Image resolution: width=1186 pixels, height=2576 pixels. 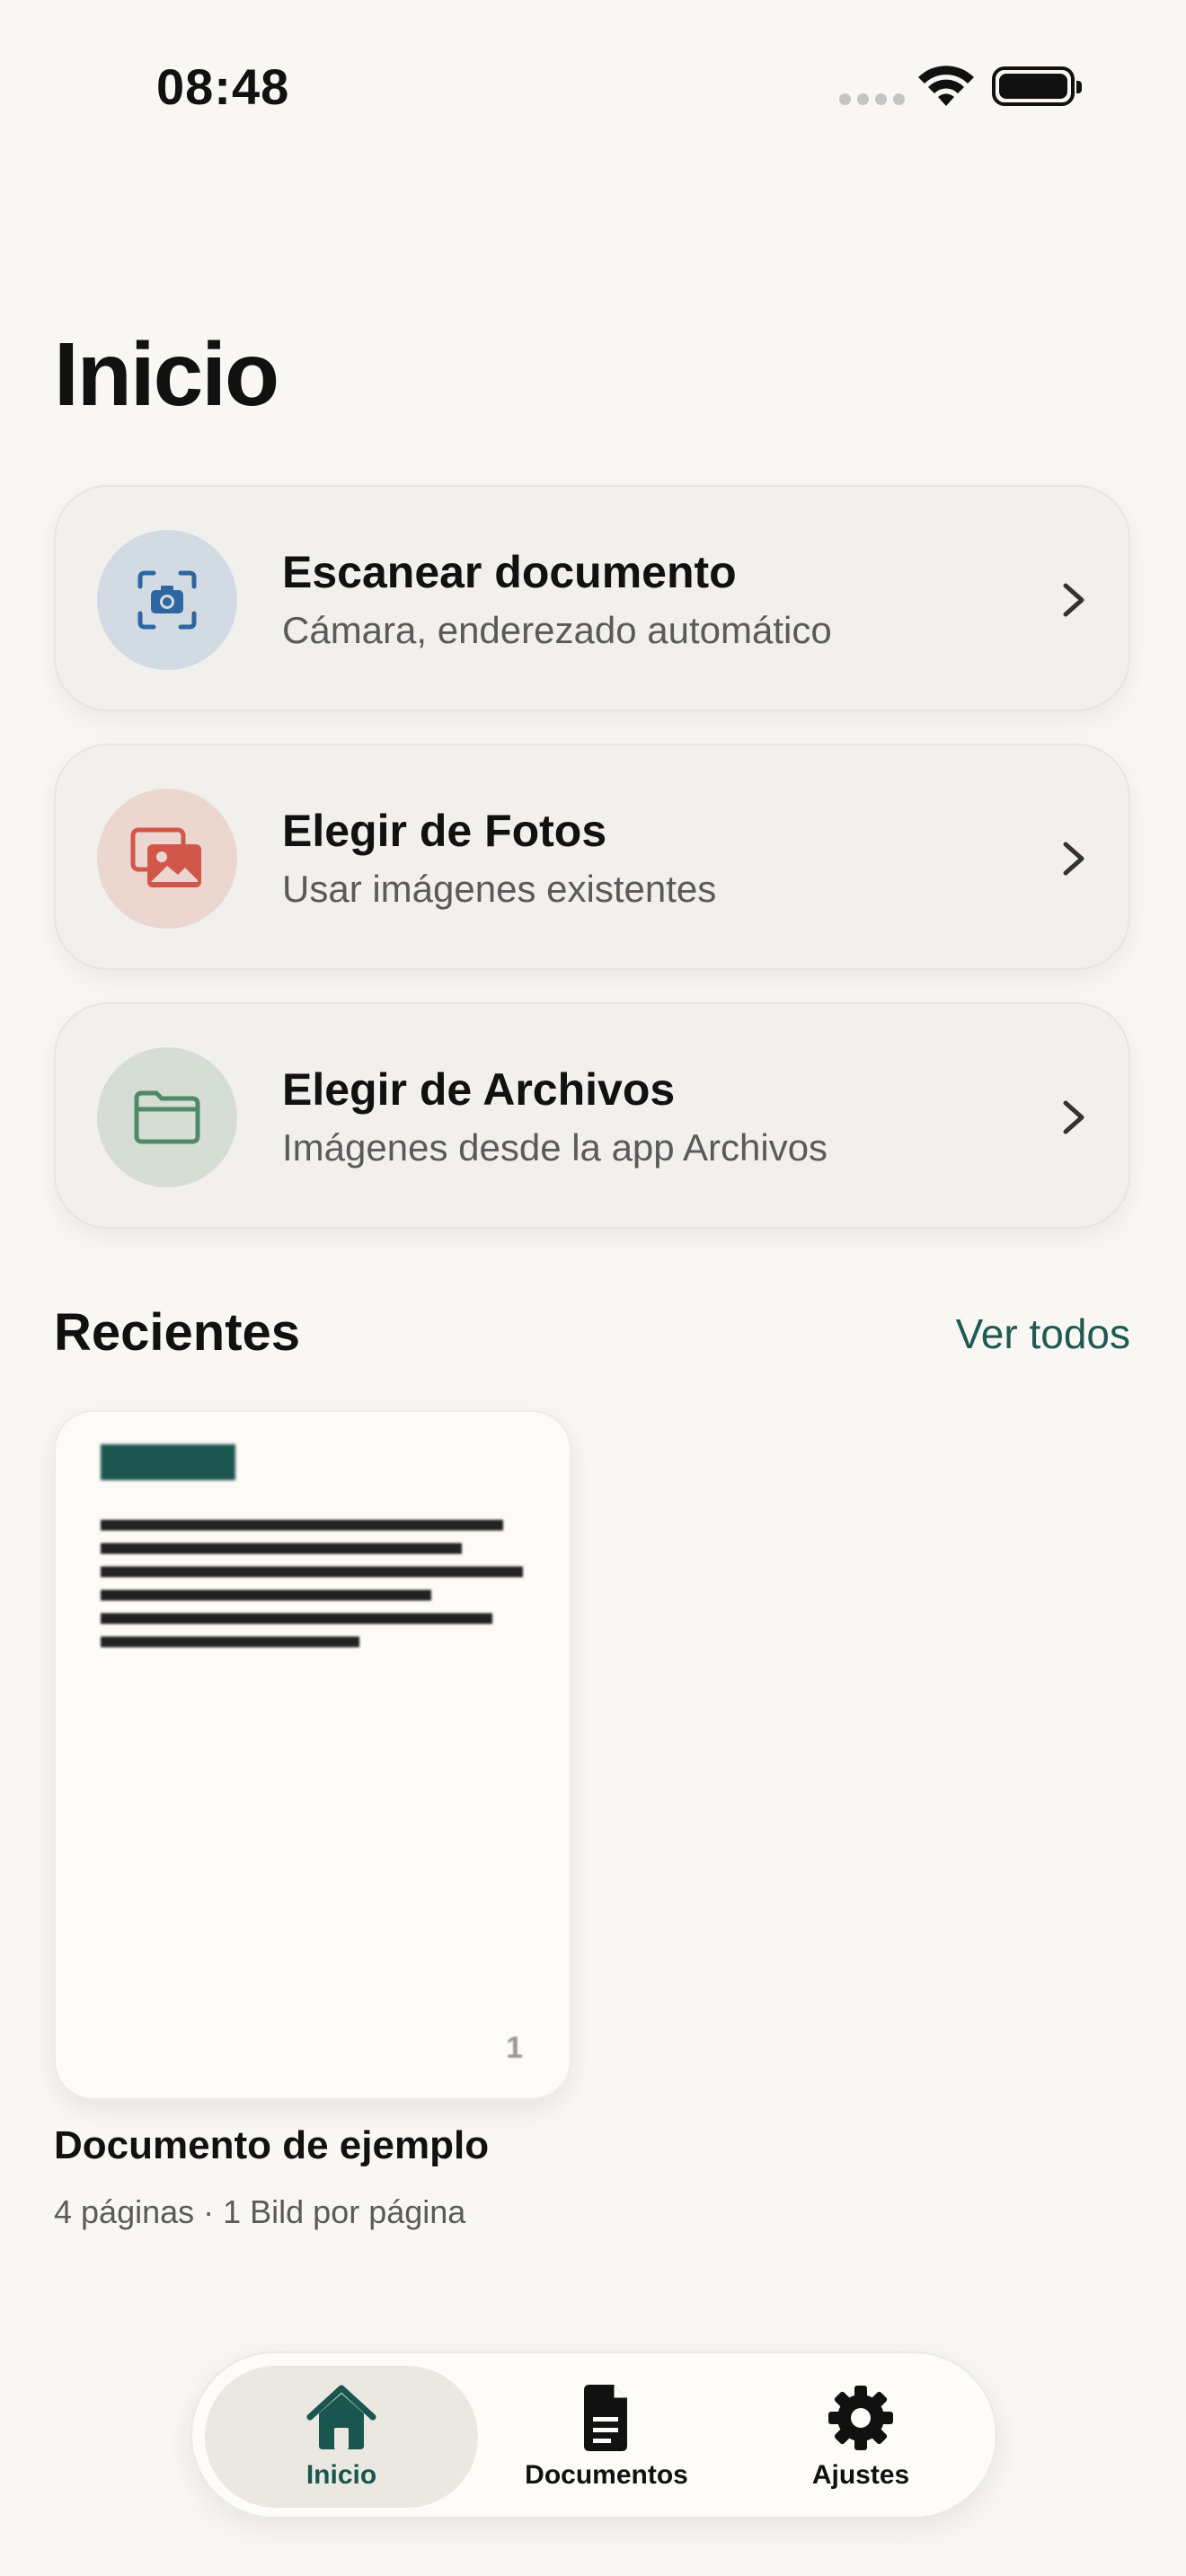 What do you see at coordinates (479, 1089) in the screenshot?
I see `choose-from-files-title: Elegir de Archivos` at bounding box center [479, 1089].